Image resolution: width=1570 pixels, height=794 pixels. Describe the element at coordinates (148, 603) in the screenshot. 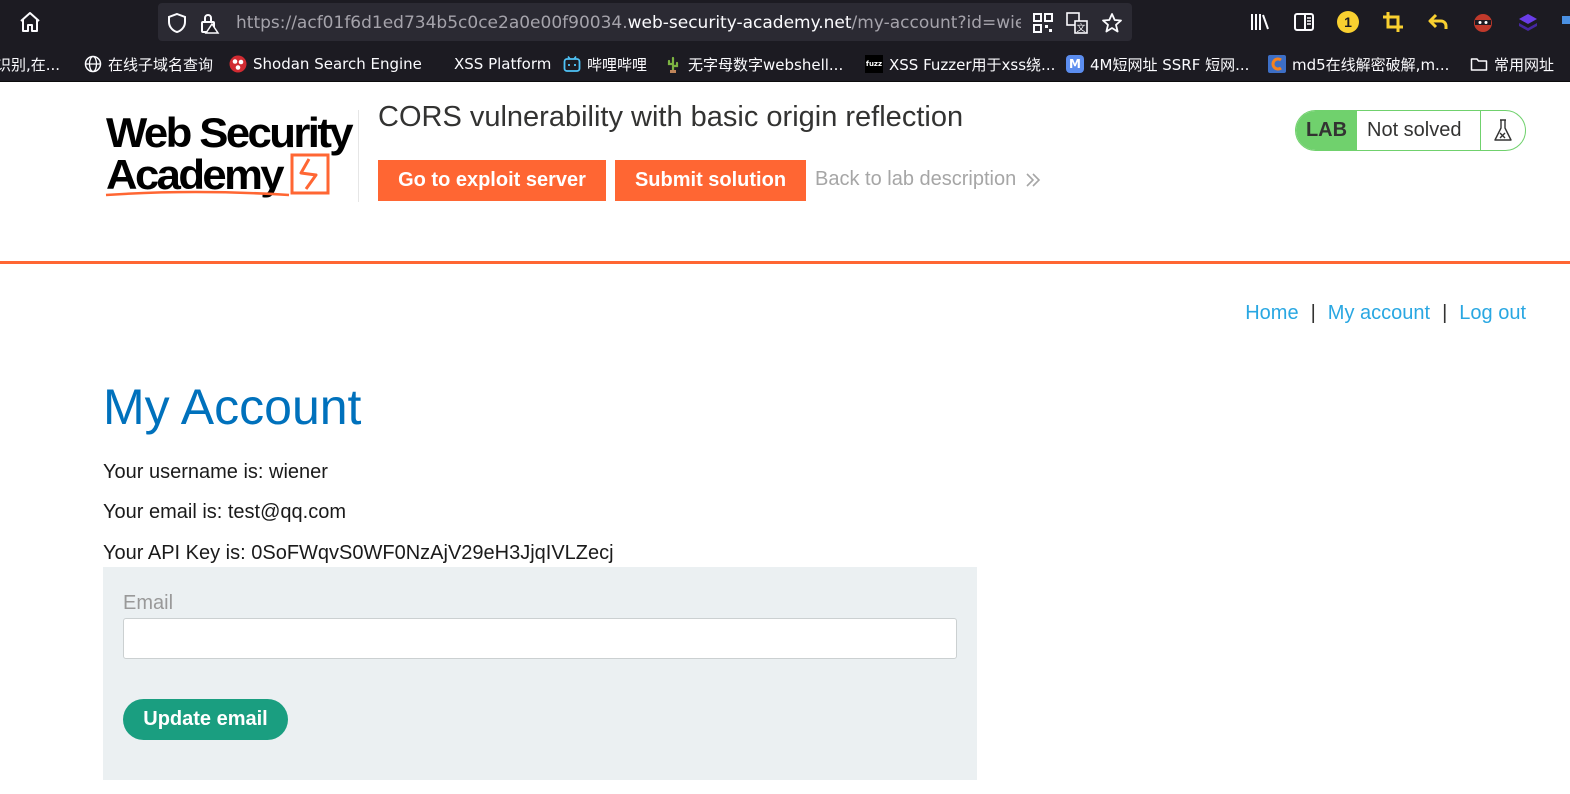

I see `email-label: Email` at that location.